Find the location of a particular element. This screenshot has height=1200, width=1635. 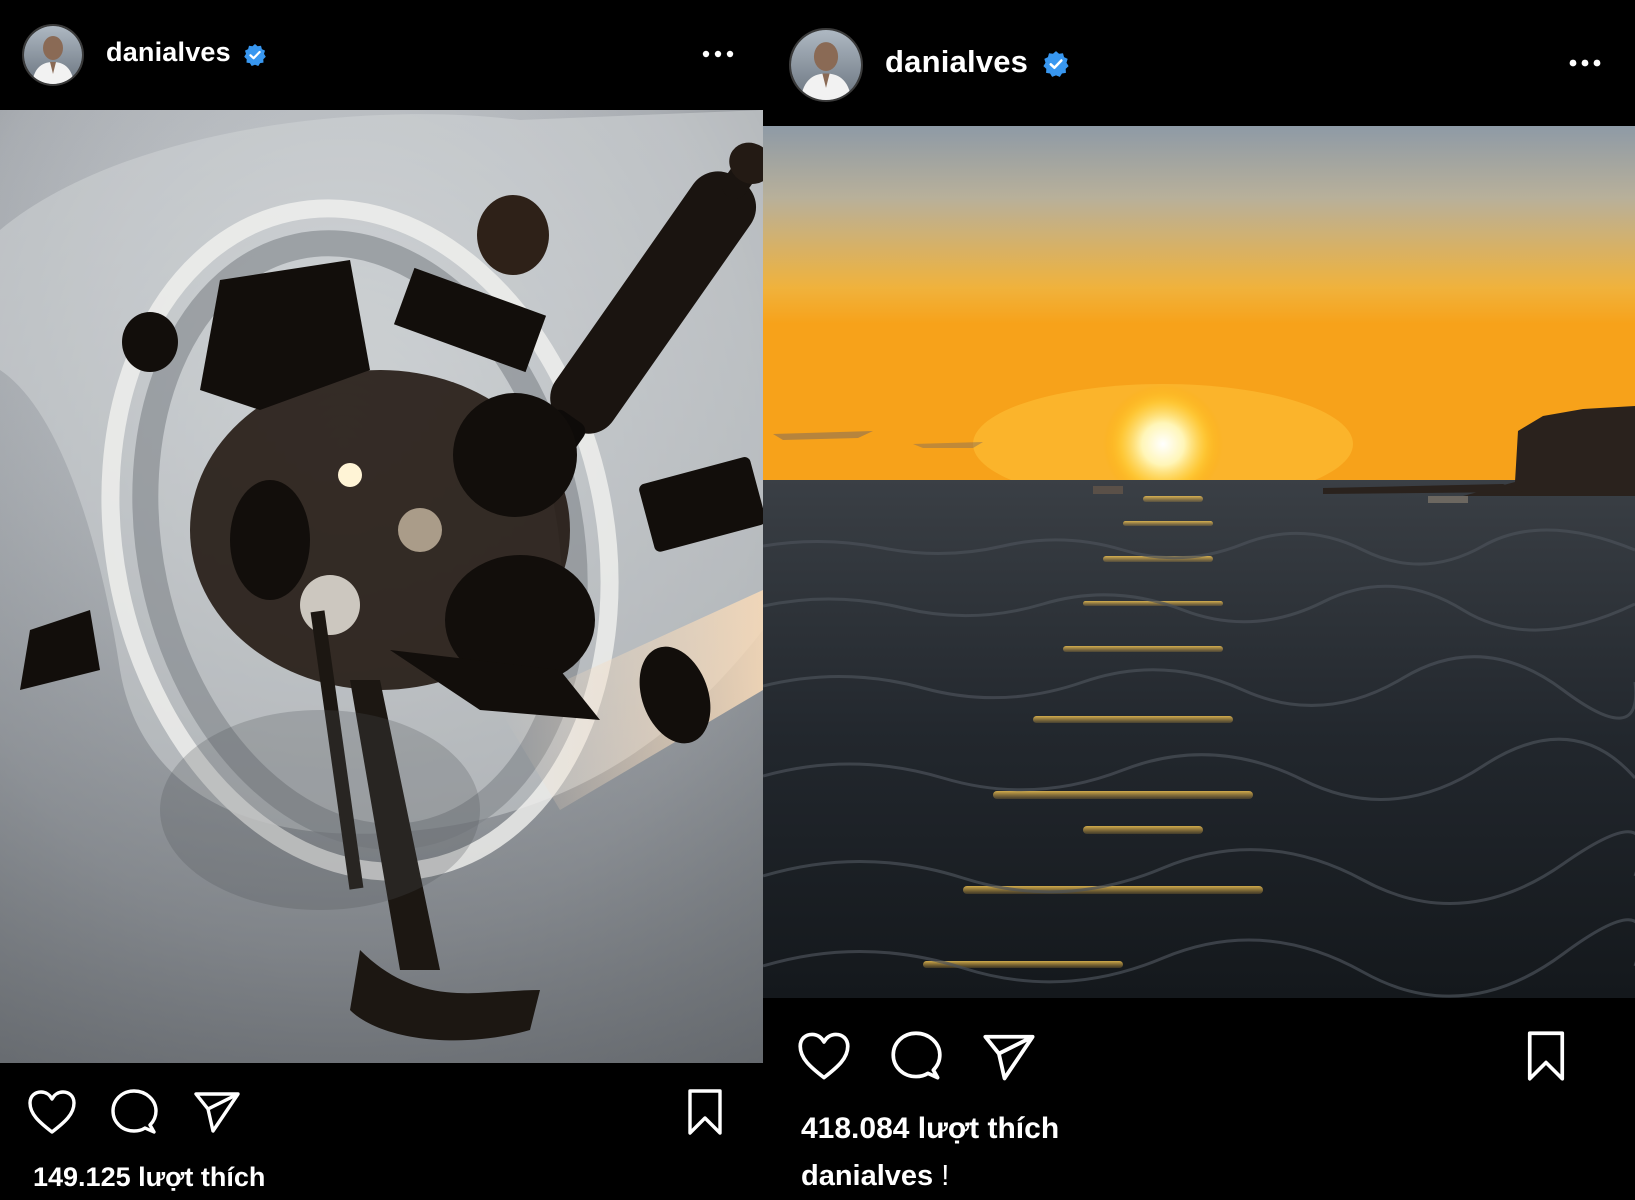

post-caption: danialves ! is located at coordinates (875, 1176).